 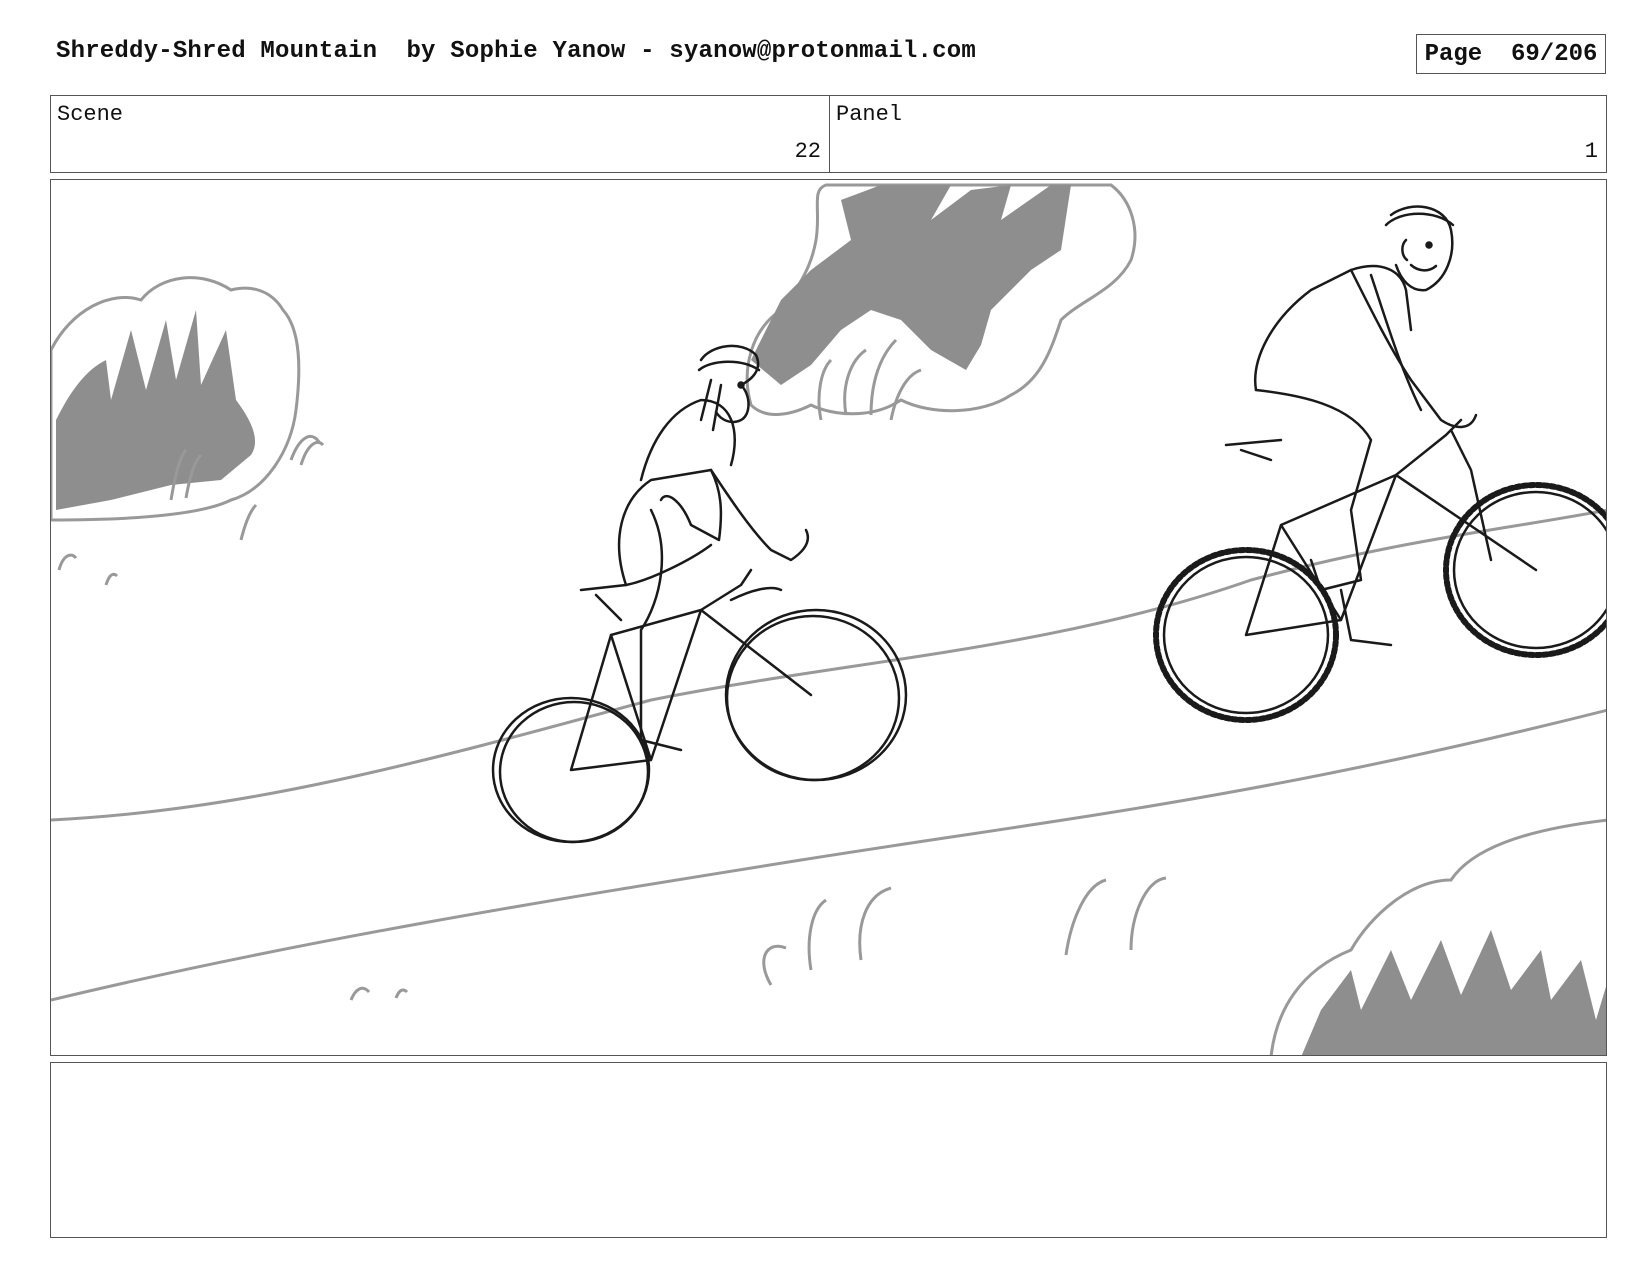 What do you see at coordinates (1379, 464) in the screenshot?
I see `cyclist-right` at bounding box center [1379, 464].